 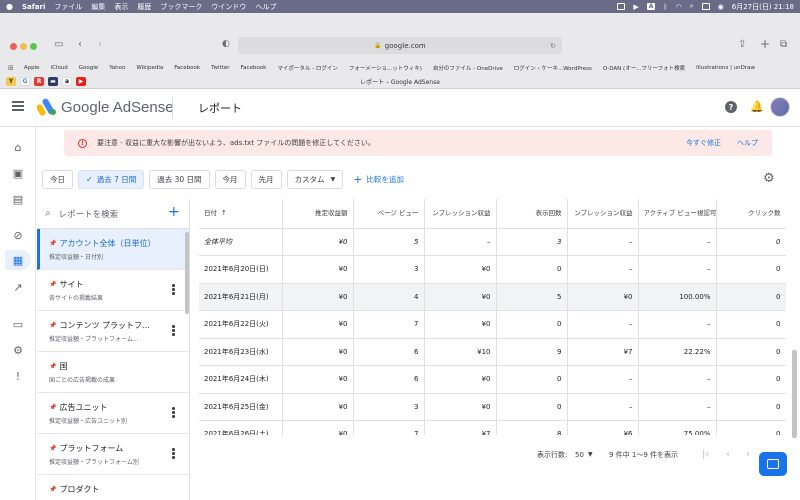 What do you see at coordinates (33, 7) in the screenshot?
I see `app-menu: Safari` at bounding box center [33, 7].